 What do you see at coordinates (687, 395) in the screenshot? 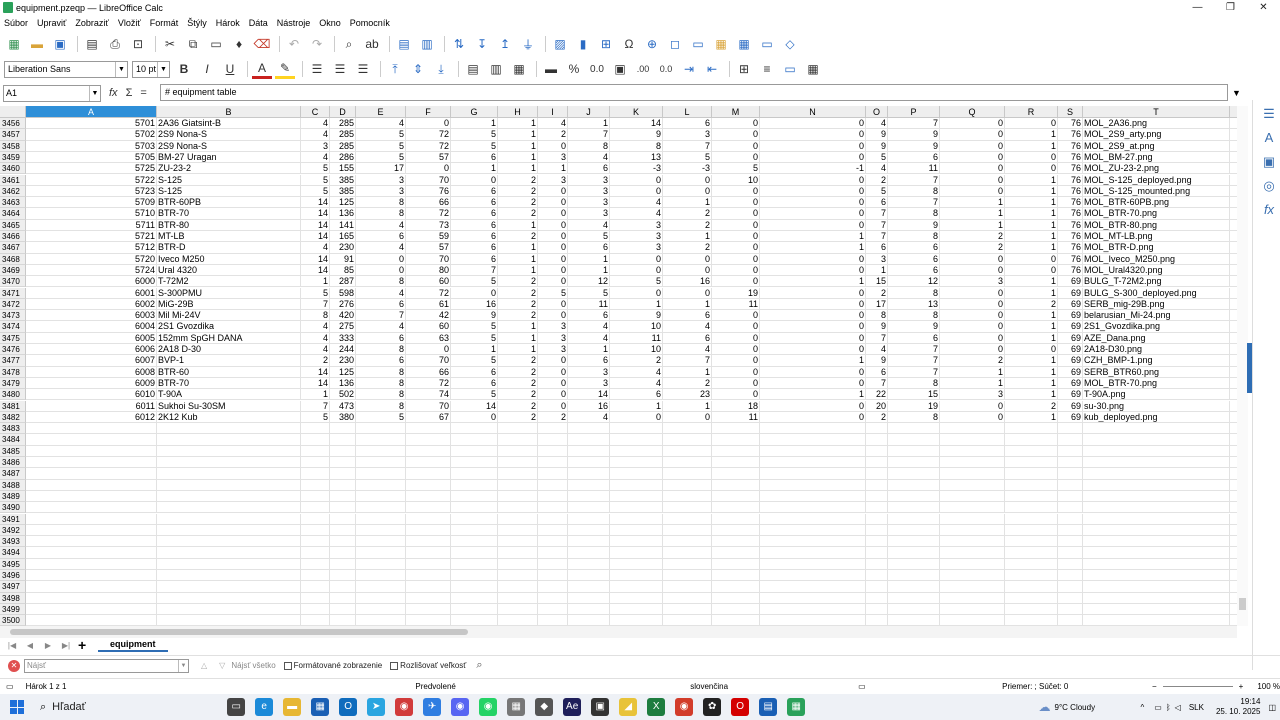
I see `table-cell: 23` at bounding box center [687, 395].